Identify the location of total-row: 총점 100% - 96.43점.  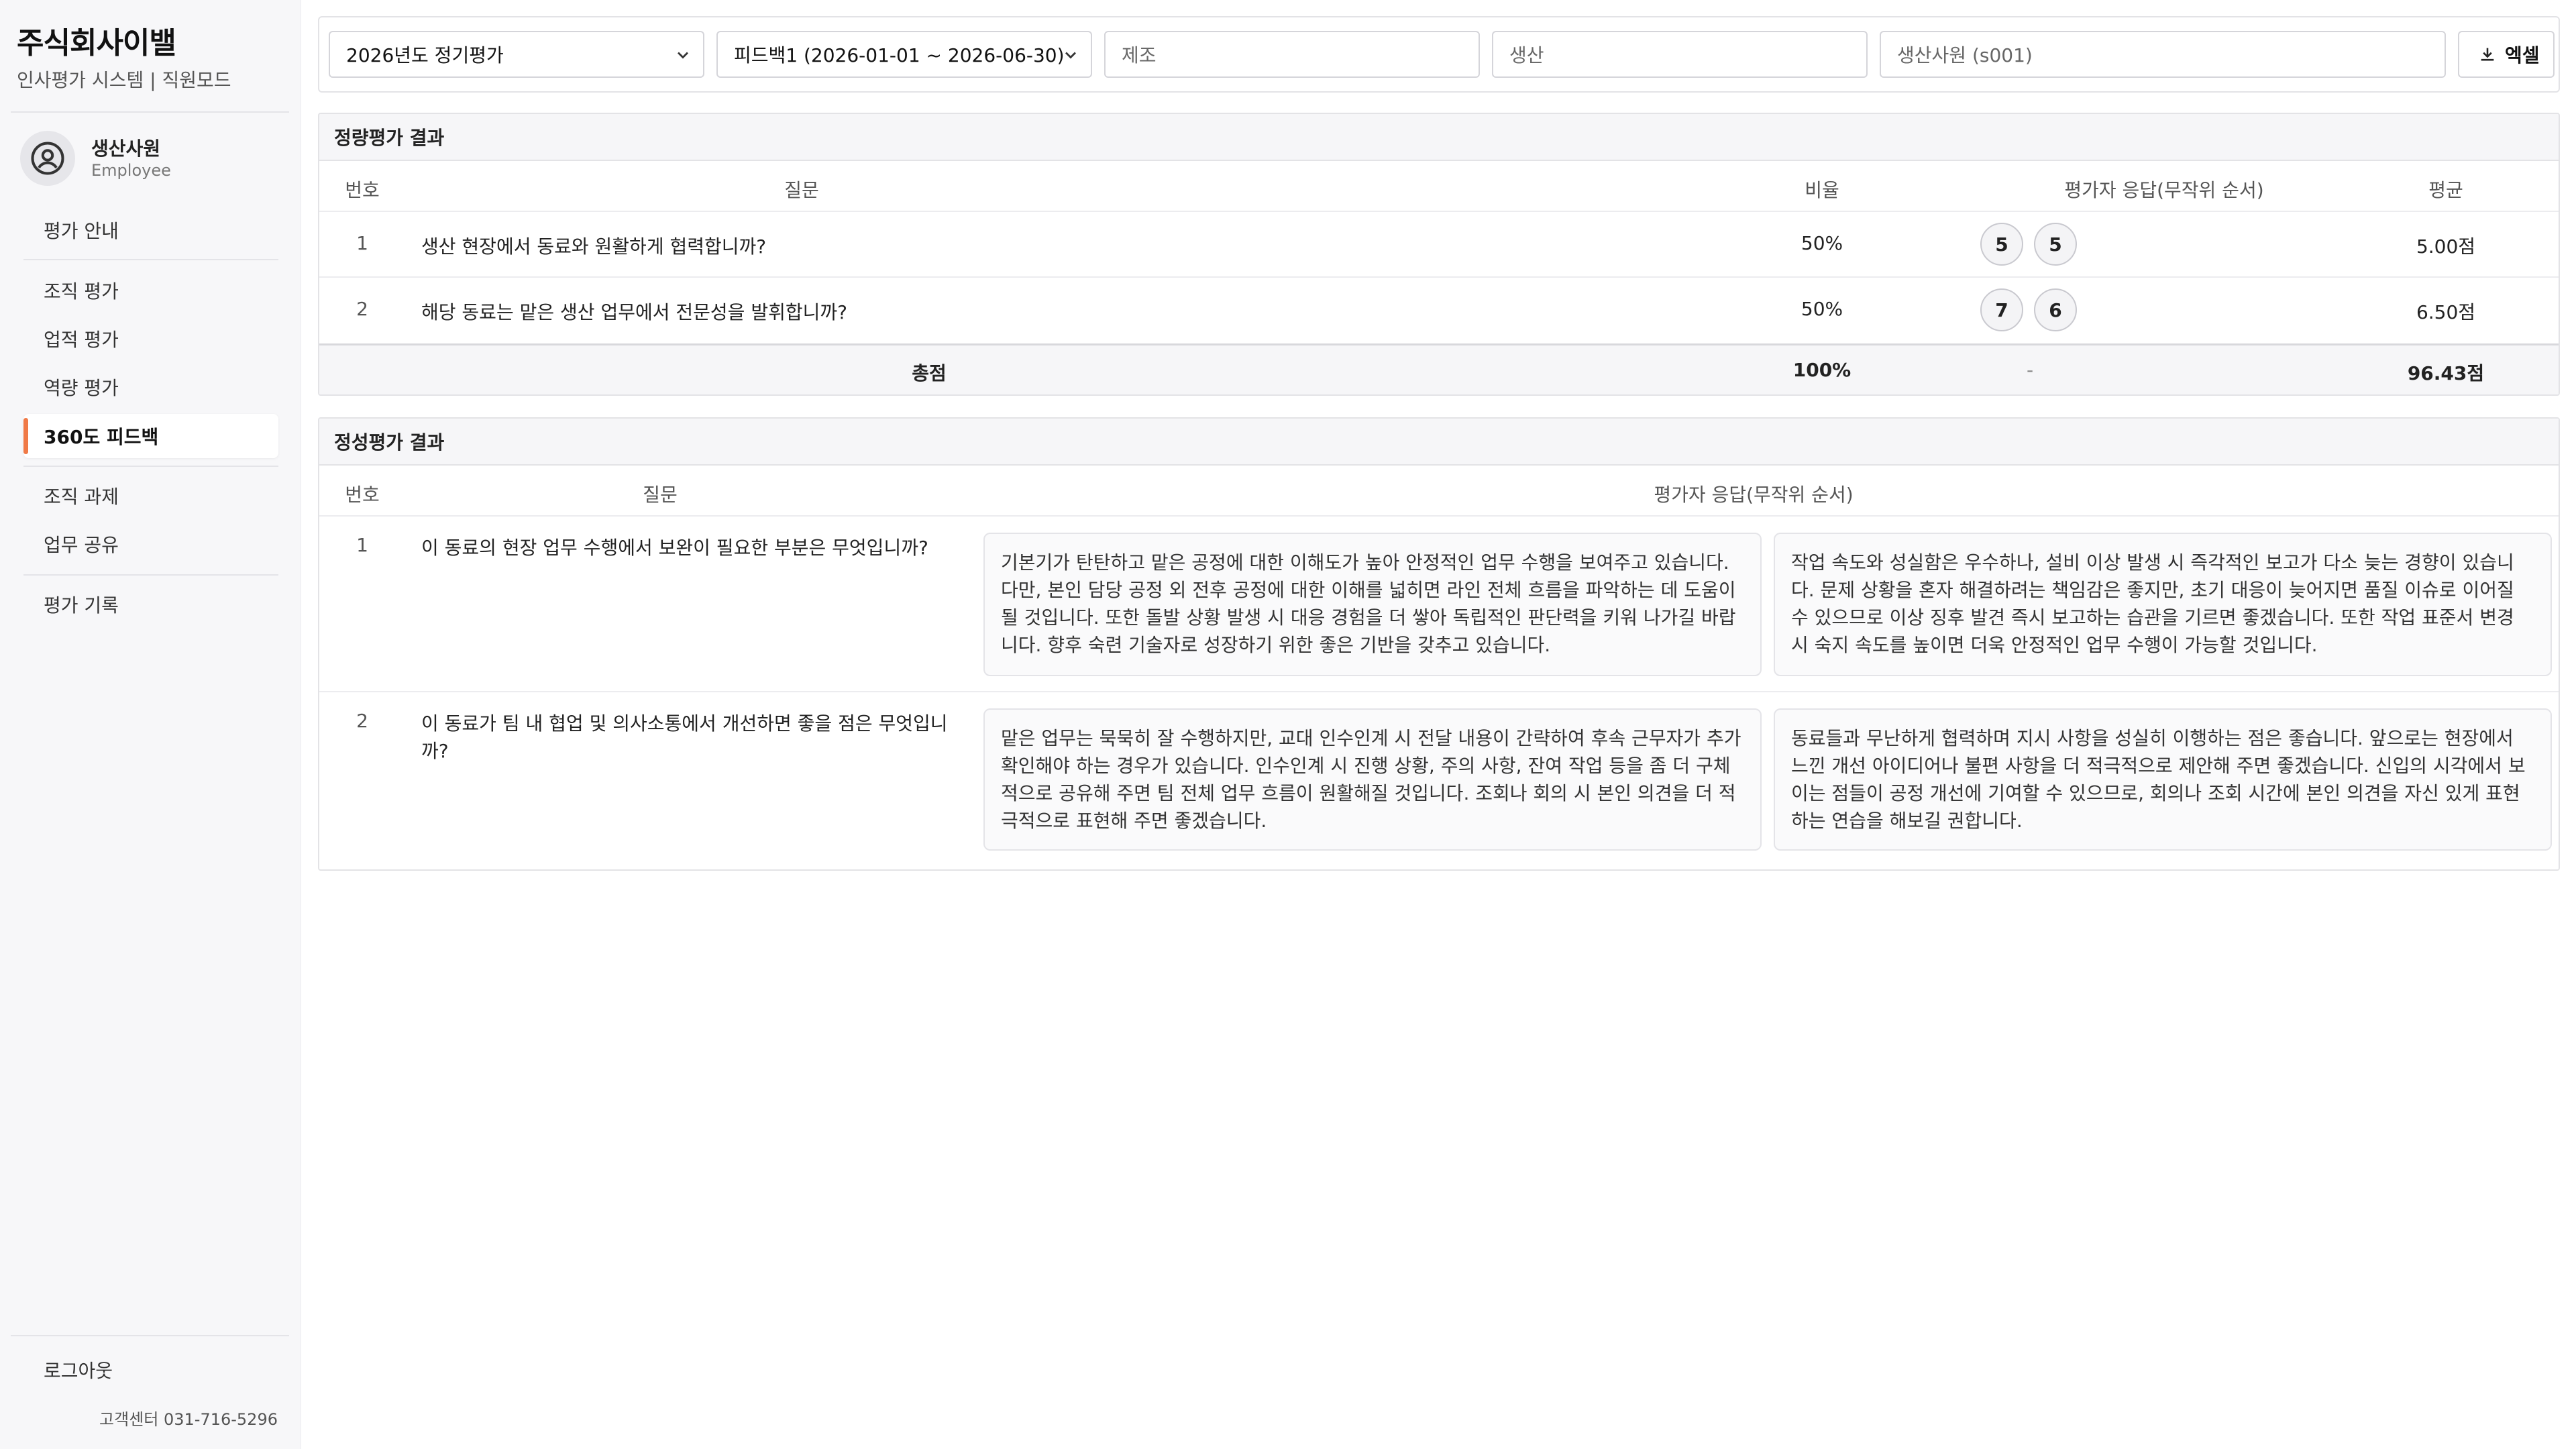
(1439, 368).